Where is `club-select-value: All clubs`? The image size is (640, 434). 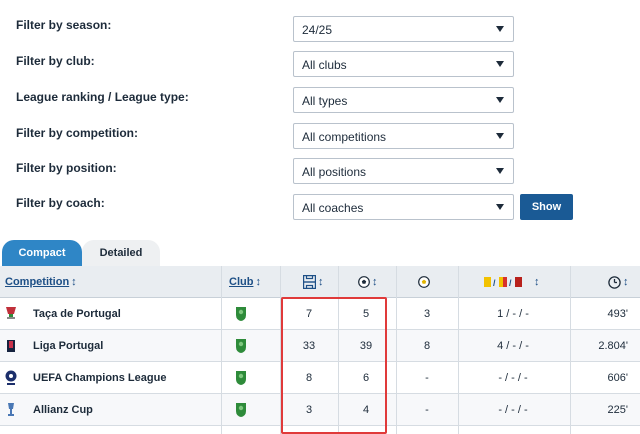
club-select-value: All clubs is located at coordinates (324, 65).